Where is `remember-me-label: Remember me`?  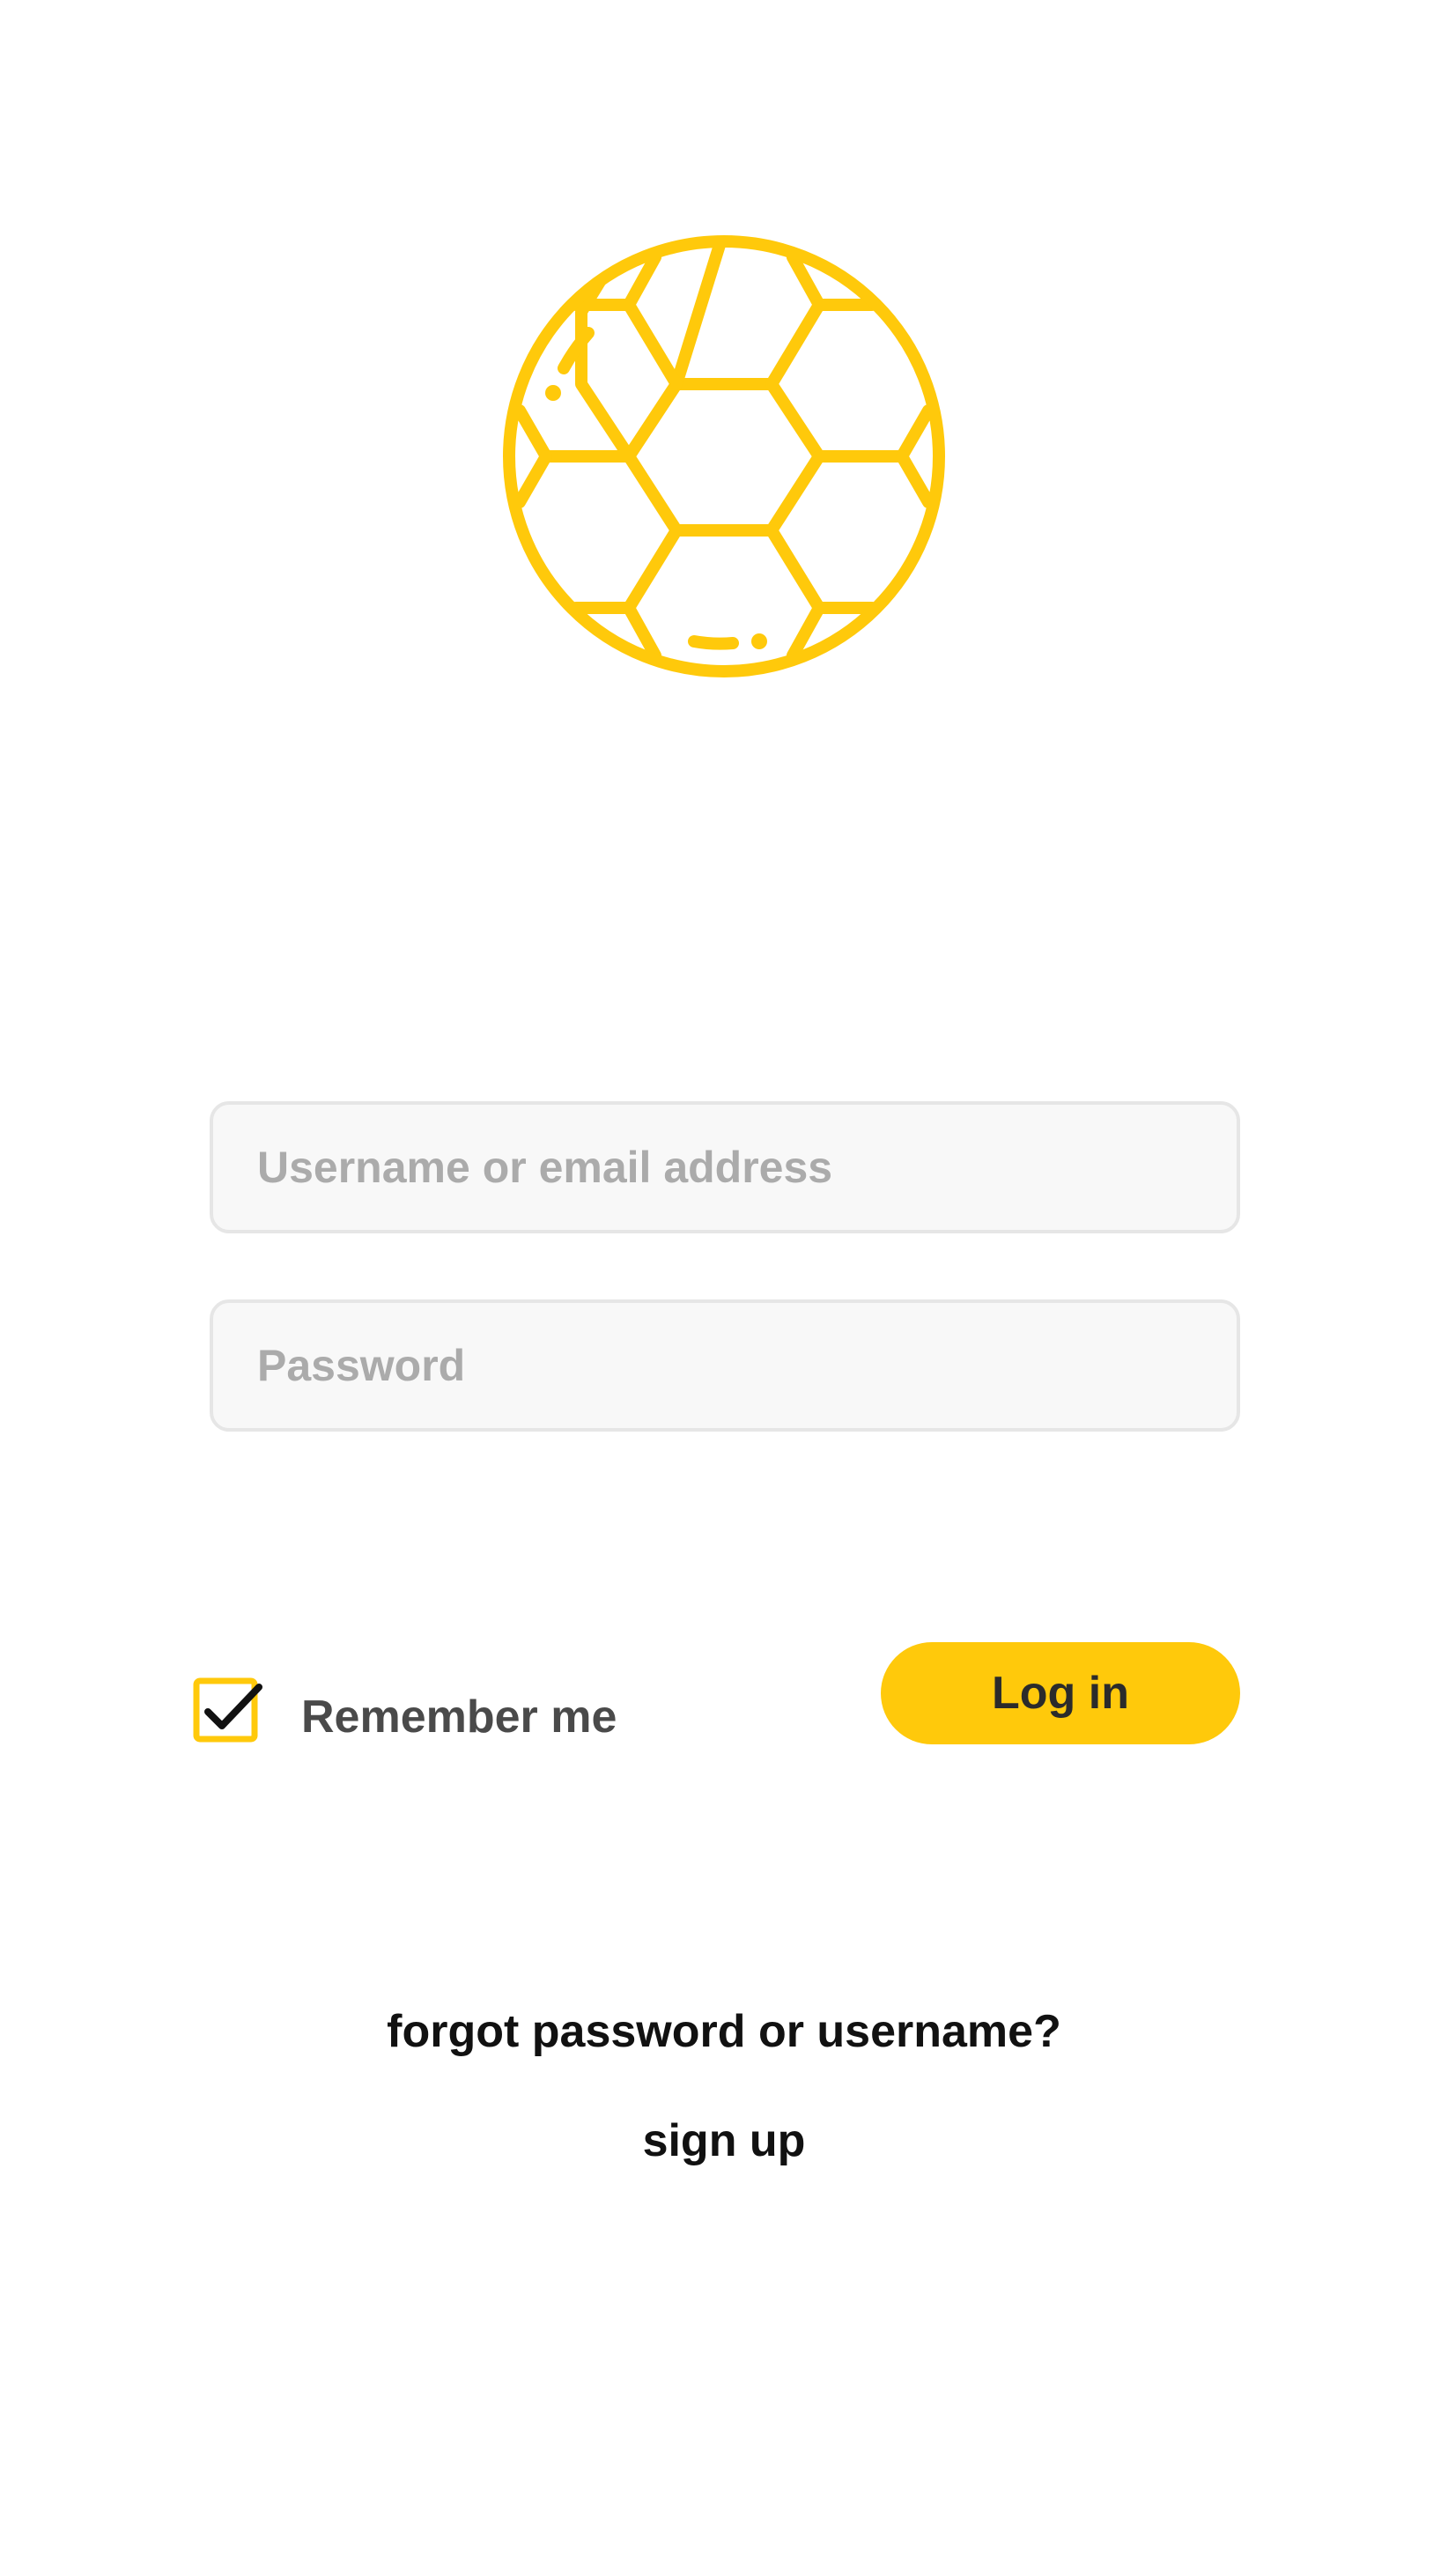 remember-me-label: Remember me is located at coordinates (459, 1717).